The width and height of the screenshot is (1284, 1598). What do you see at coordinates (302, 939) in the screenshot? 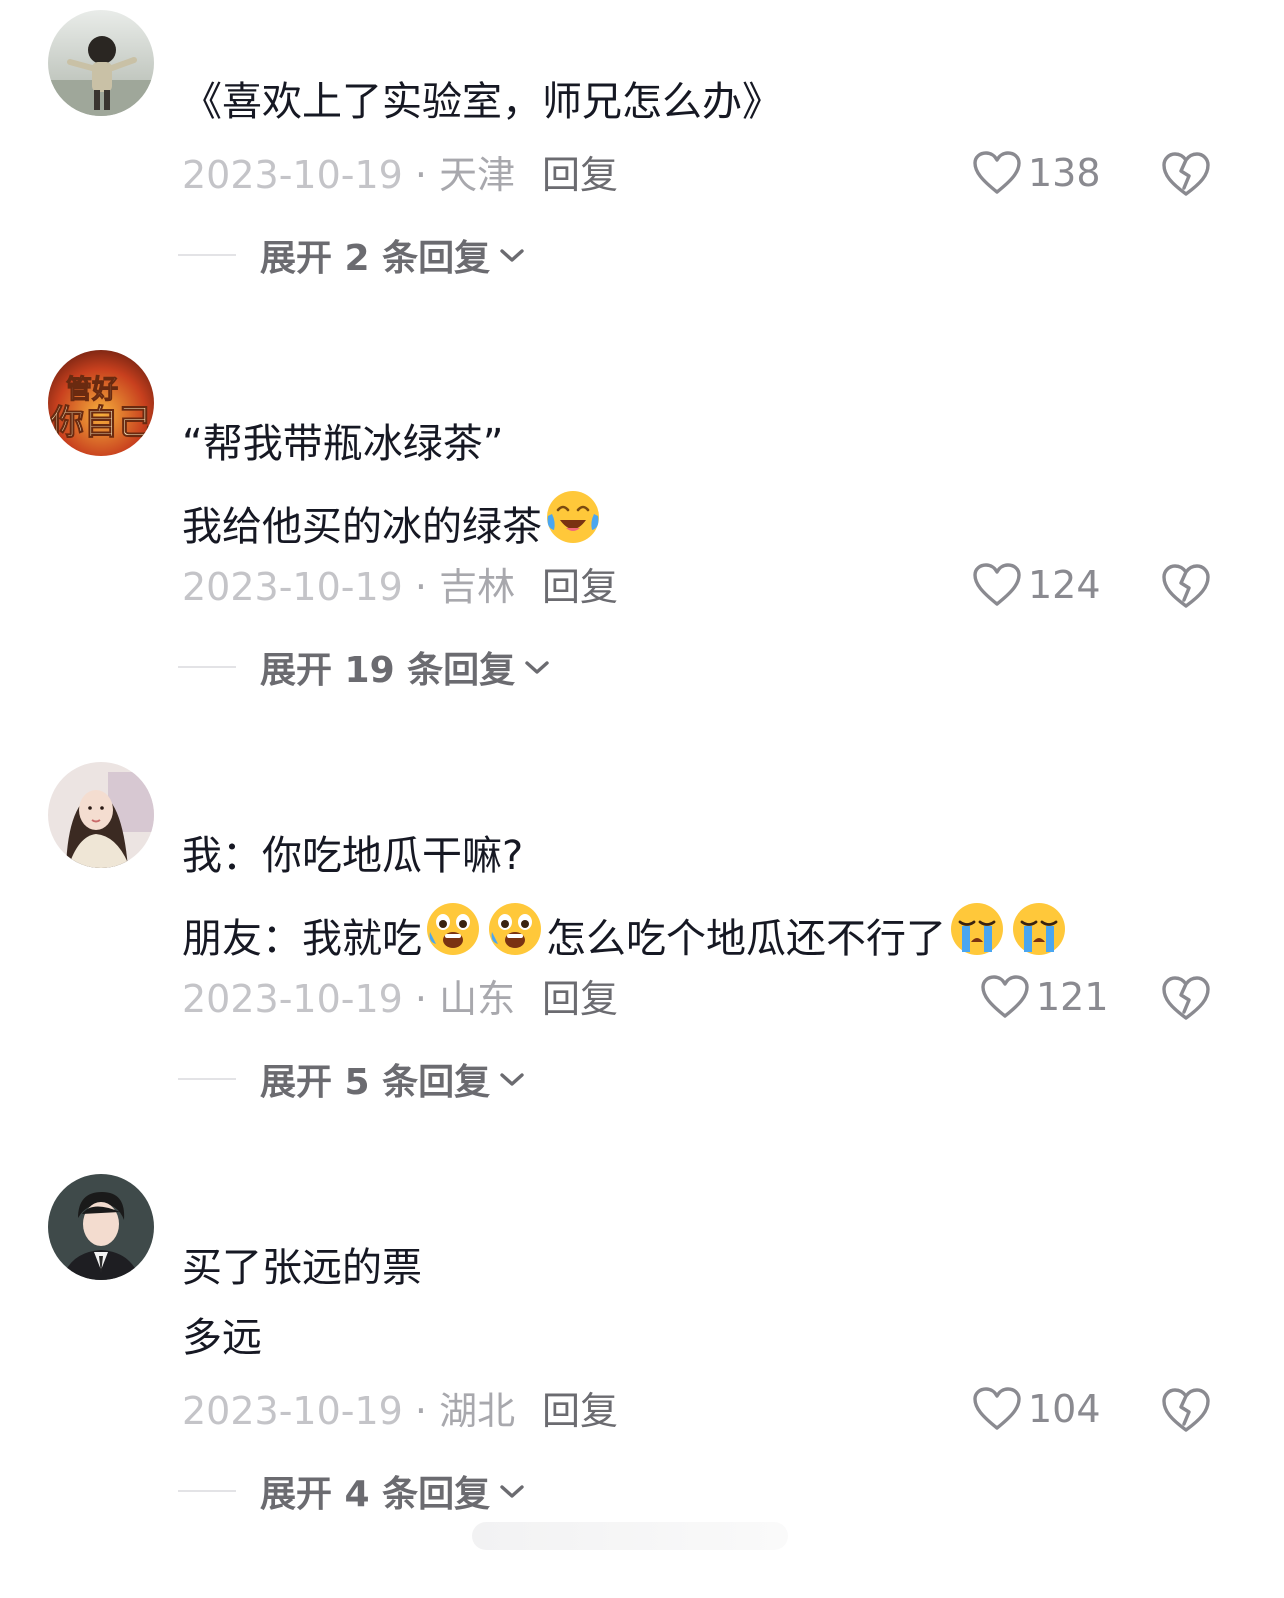
I see `comment-text-part: 朋友：我就吃` at bounding box center [302, 939].